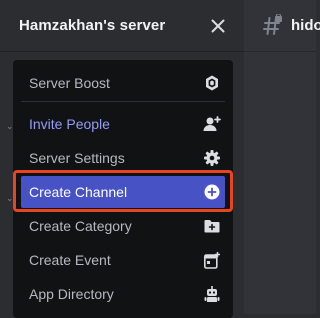 The height and width of the screenshot is (318, 320). I want to click on hashtag-lock-icon, so click(272, 24).